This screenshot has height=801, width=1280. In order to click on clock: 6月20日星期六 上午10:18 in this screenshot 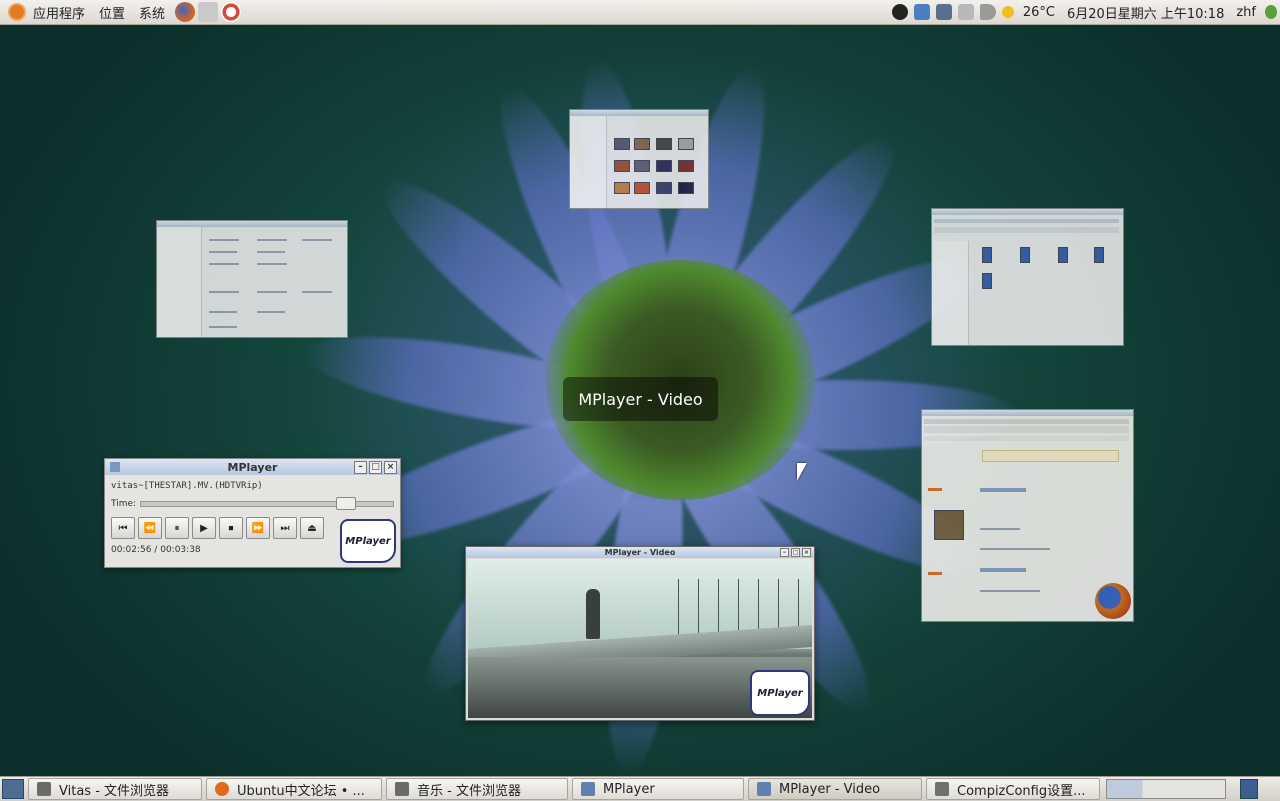, I will do `click(1145, 12)`.